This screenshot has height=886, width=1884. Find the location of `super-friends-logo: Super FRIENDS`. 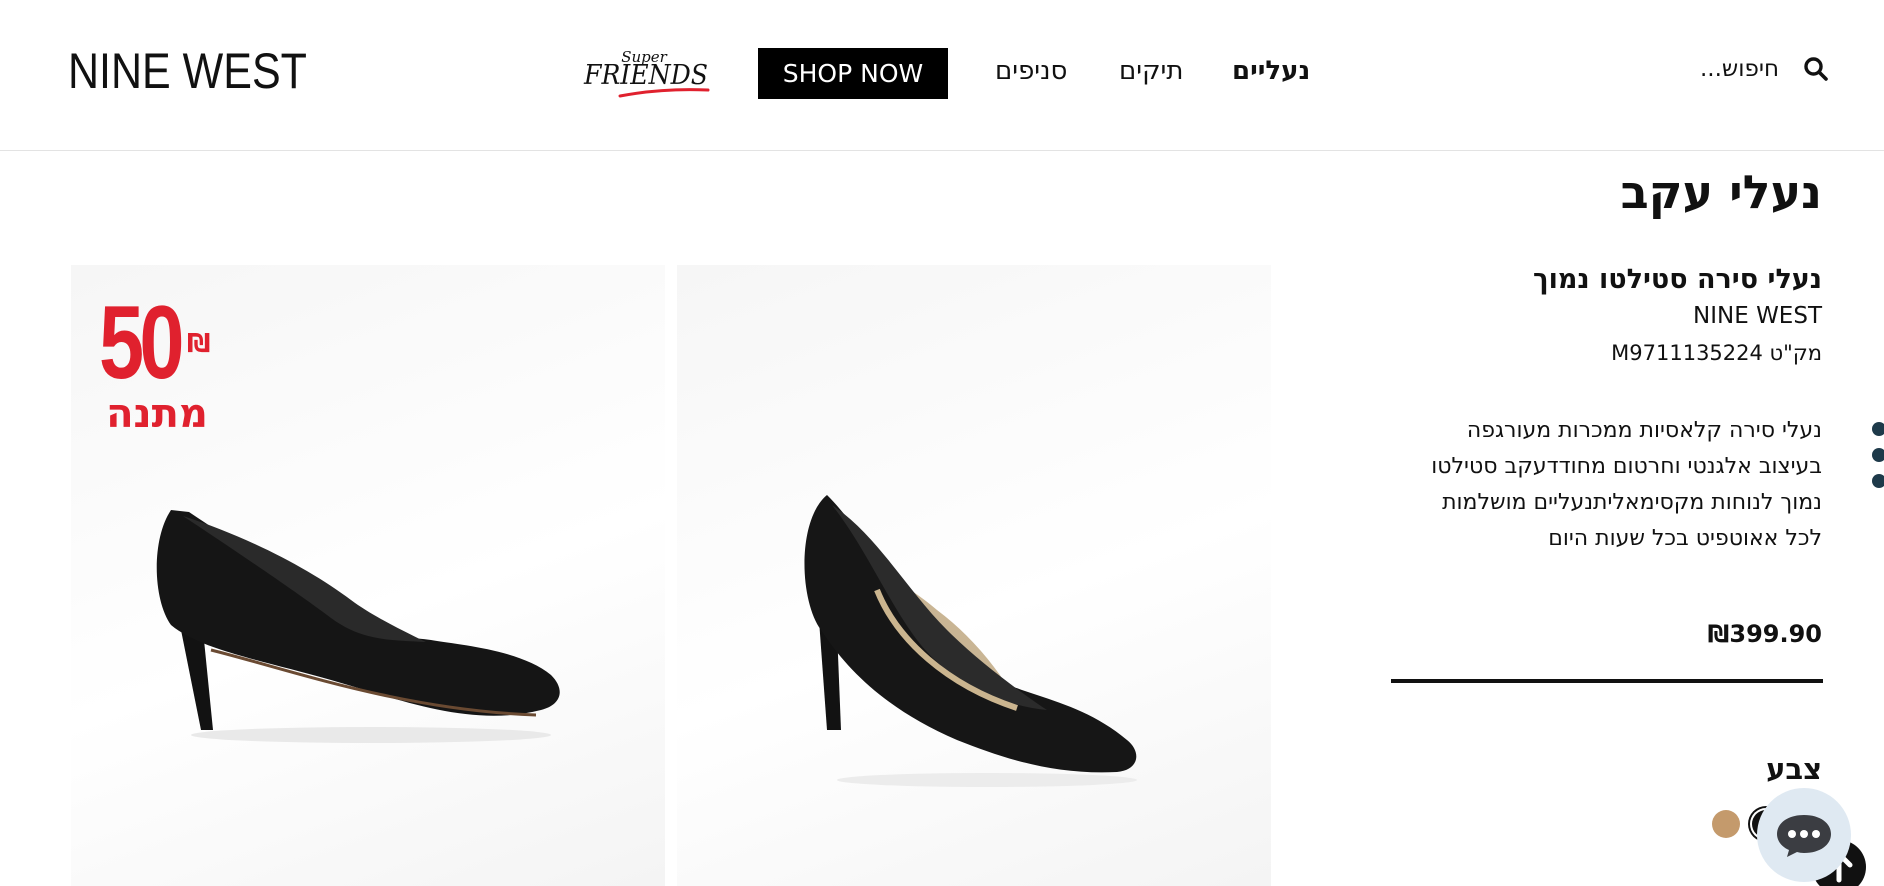

super-friends-logo: Super FRIENDS is located at coordinates (646, 72).